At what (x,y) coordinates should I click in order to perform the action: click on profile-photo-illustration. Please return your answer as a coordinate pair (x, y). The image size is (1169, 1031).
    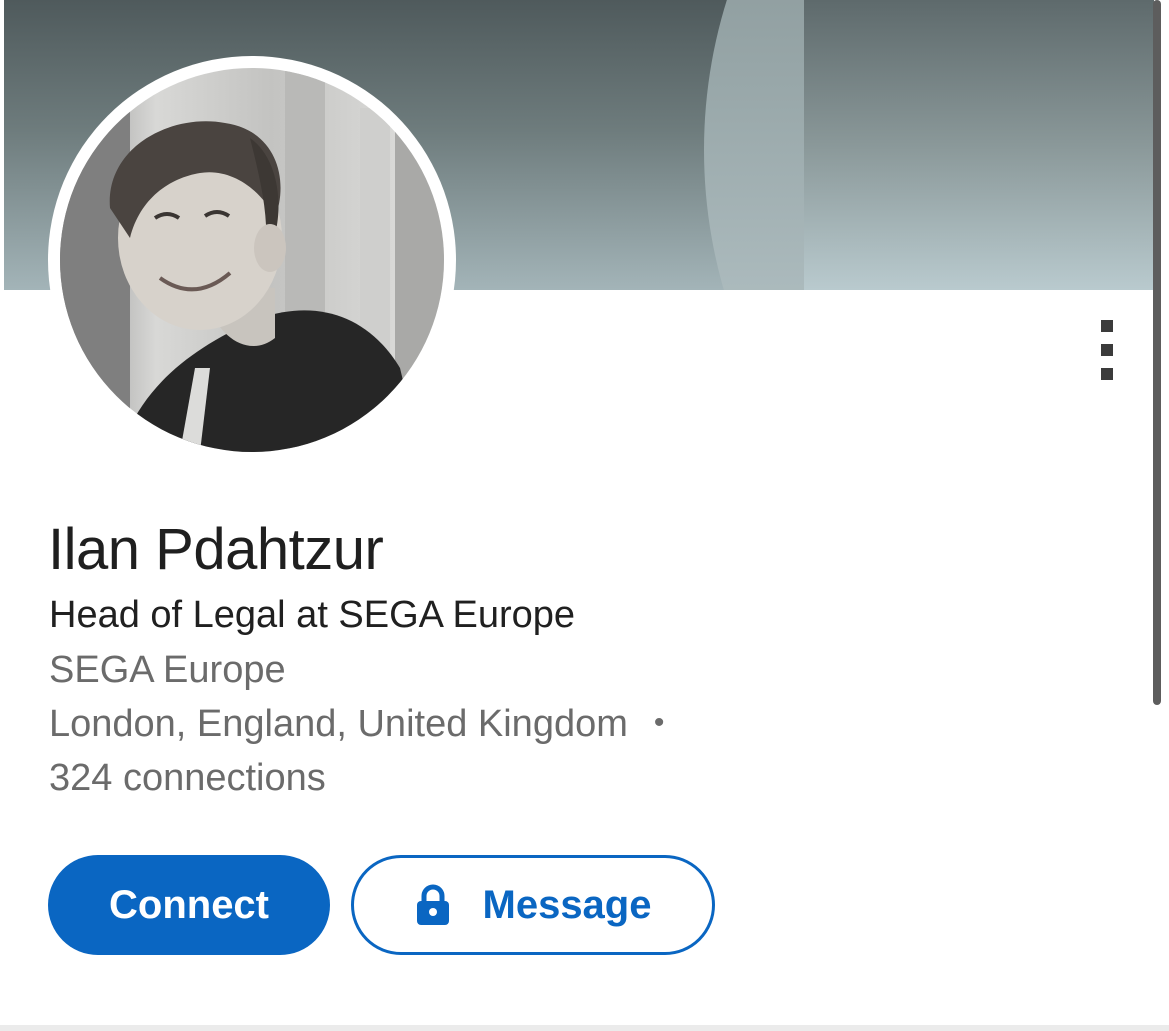
    Looking at the image, I should click on (252, 260).